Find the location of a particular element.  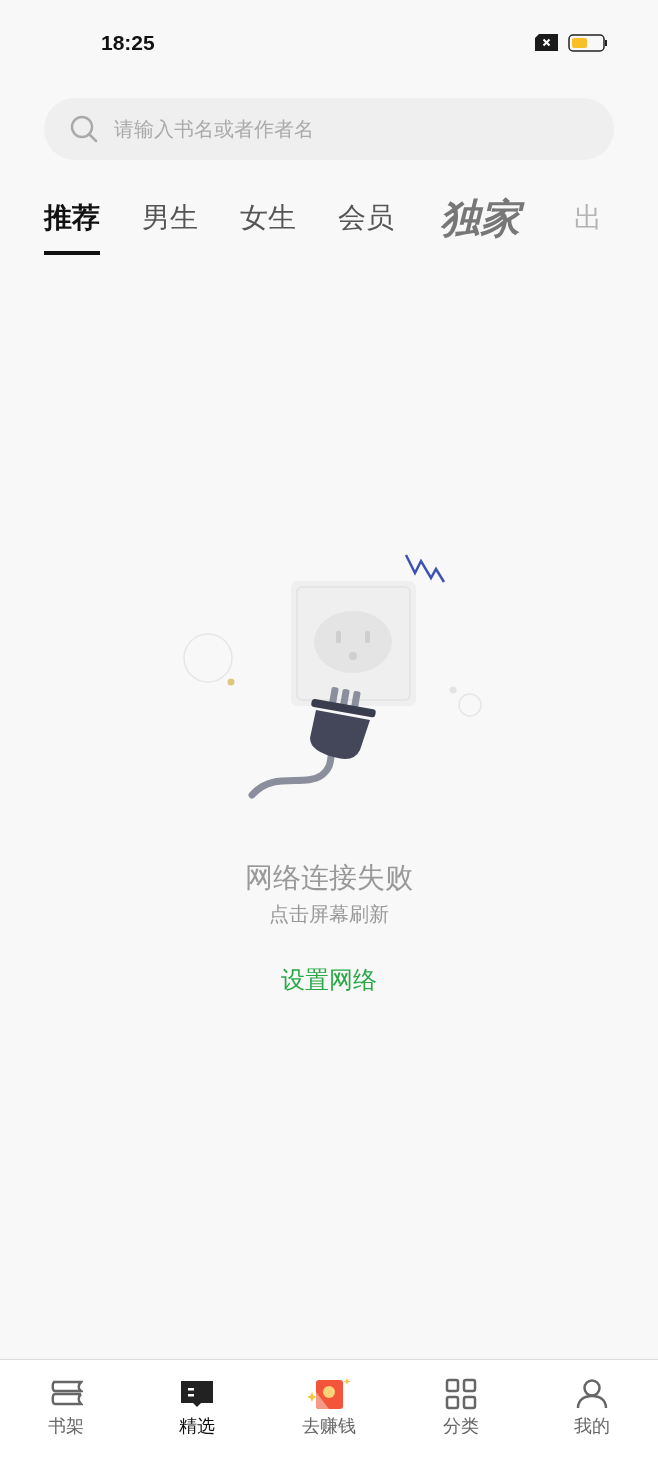

no-sim-icon is located at coordinates (546, 42).